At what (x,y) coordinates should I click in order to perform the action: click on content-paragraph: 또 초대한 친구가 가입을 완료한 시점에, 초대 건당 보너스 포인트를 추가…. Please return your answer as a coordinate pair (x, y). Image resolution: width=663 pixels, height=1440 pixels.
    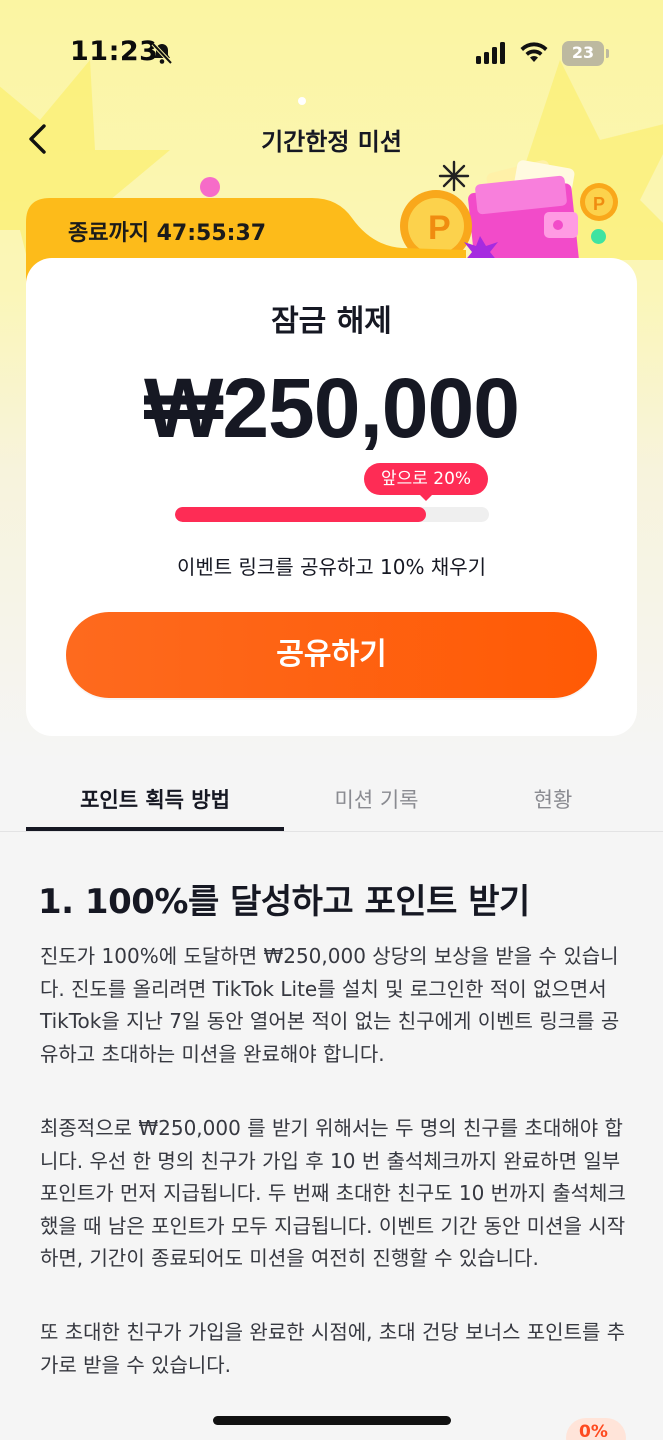
    Looking at the image, I should click on (333, 1348).